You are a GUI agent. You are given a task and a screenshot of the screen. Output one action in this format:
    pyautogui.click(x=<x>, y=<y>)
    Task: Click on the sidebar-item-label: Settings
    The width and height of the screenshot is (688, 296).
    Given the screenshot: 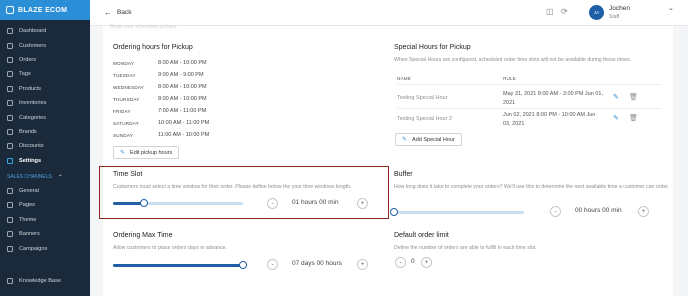 What is the action you would take?
    pyautogui.click(x=30, y=160)
    